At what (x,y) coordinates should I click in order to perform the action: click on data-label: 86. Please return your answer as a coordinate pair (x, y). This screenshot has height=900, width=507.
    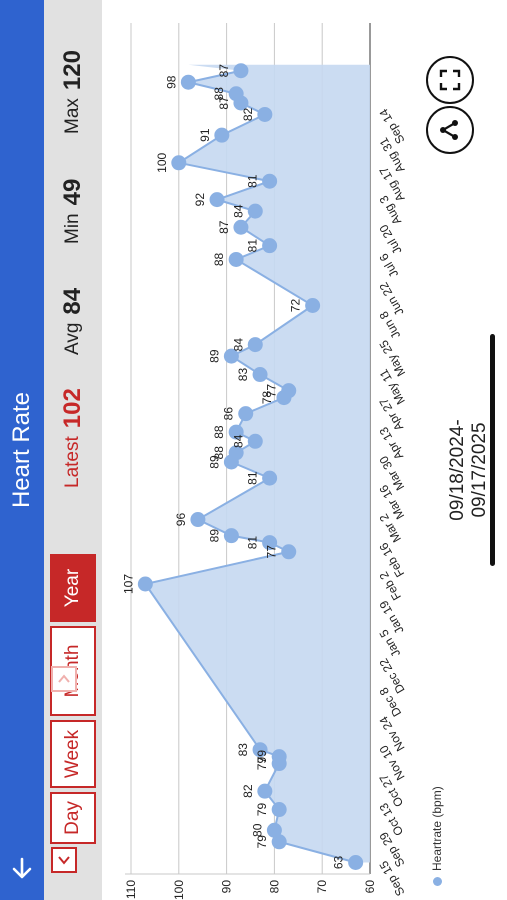
    Looking at the image, I should click on (229, 414).